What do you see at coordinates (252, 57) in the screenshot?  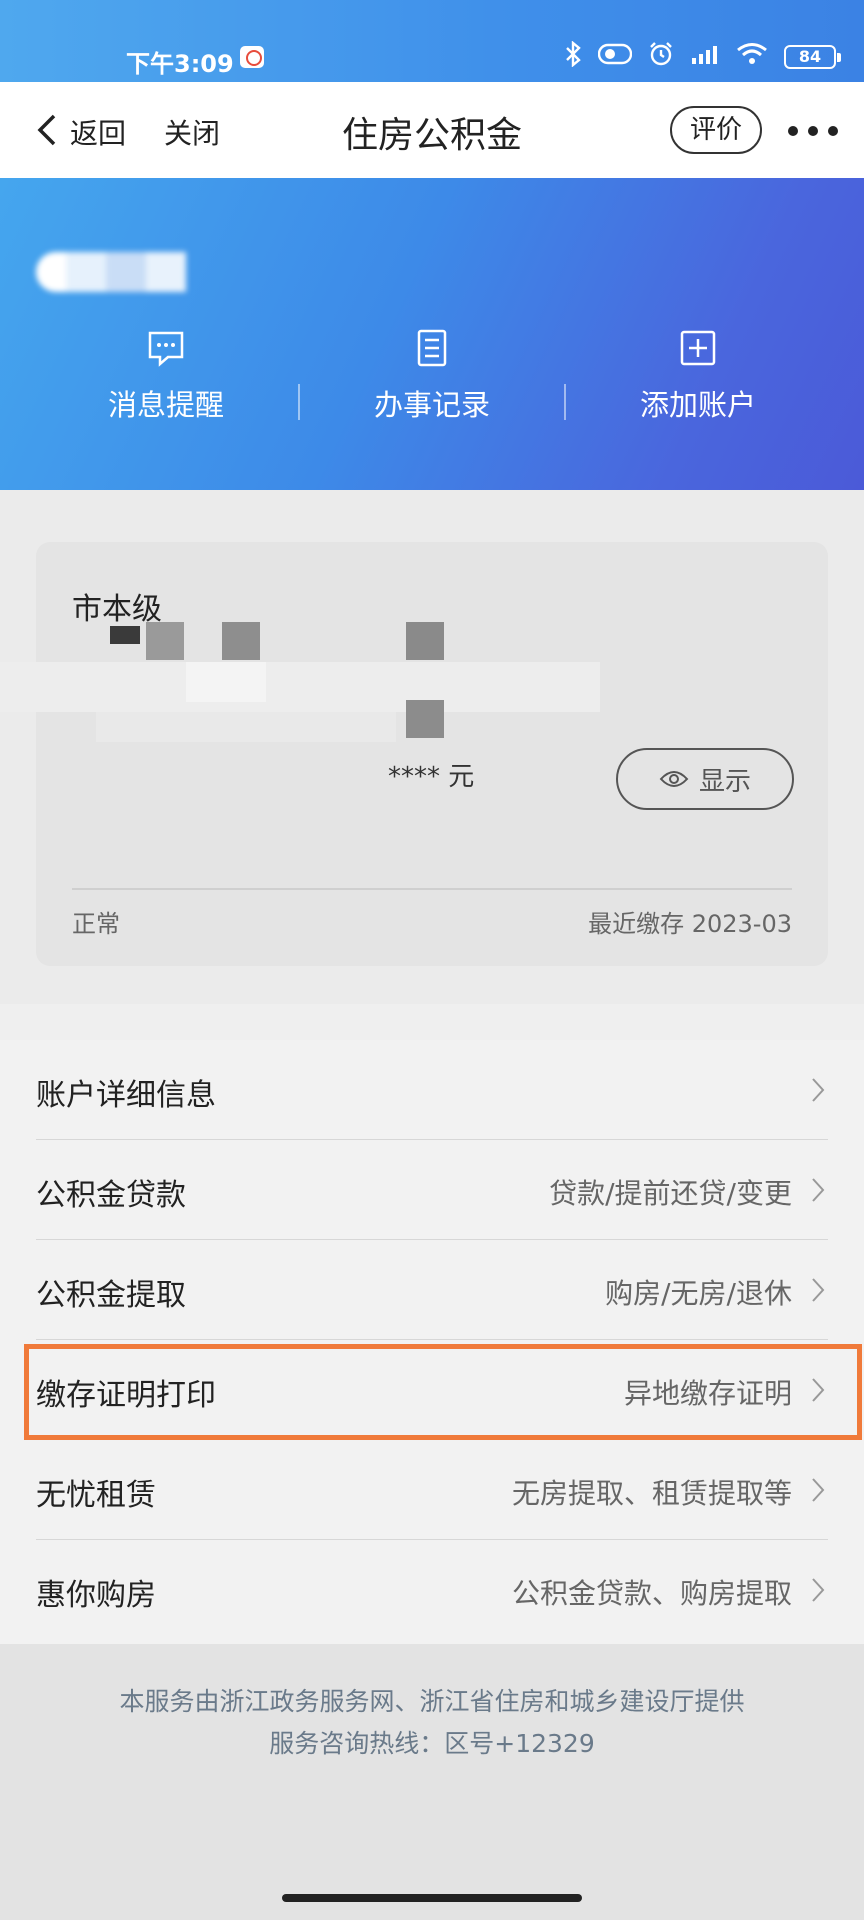 I see `app-notification-icon` at bounding box center [252, 57].